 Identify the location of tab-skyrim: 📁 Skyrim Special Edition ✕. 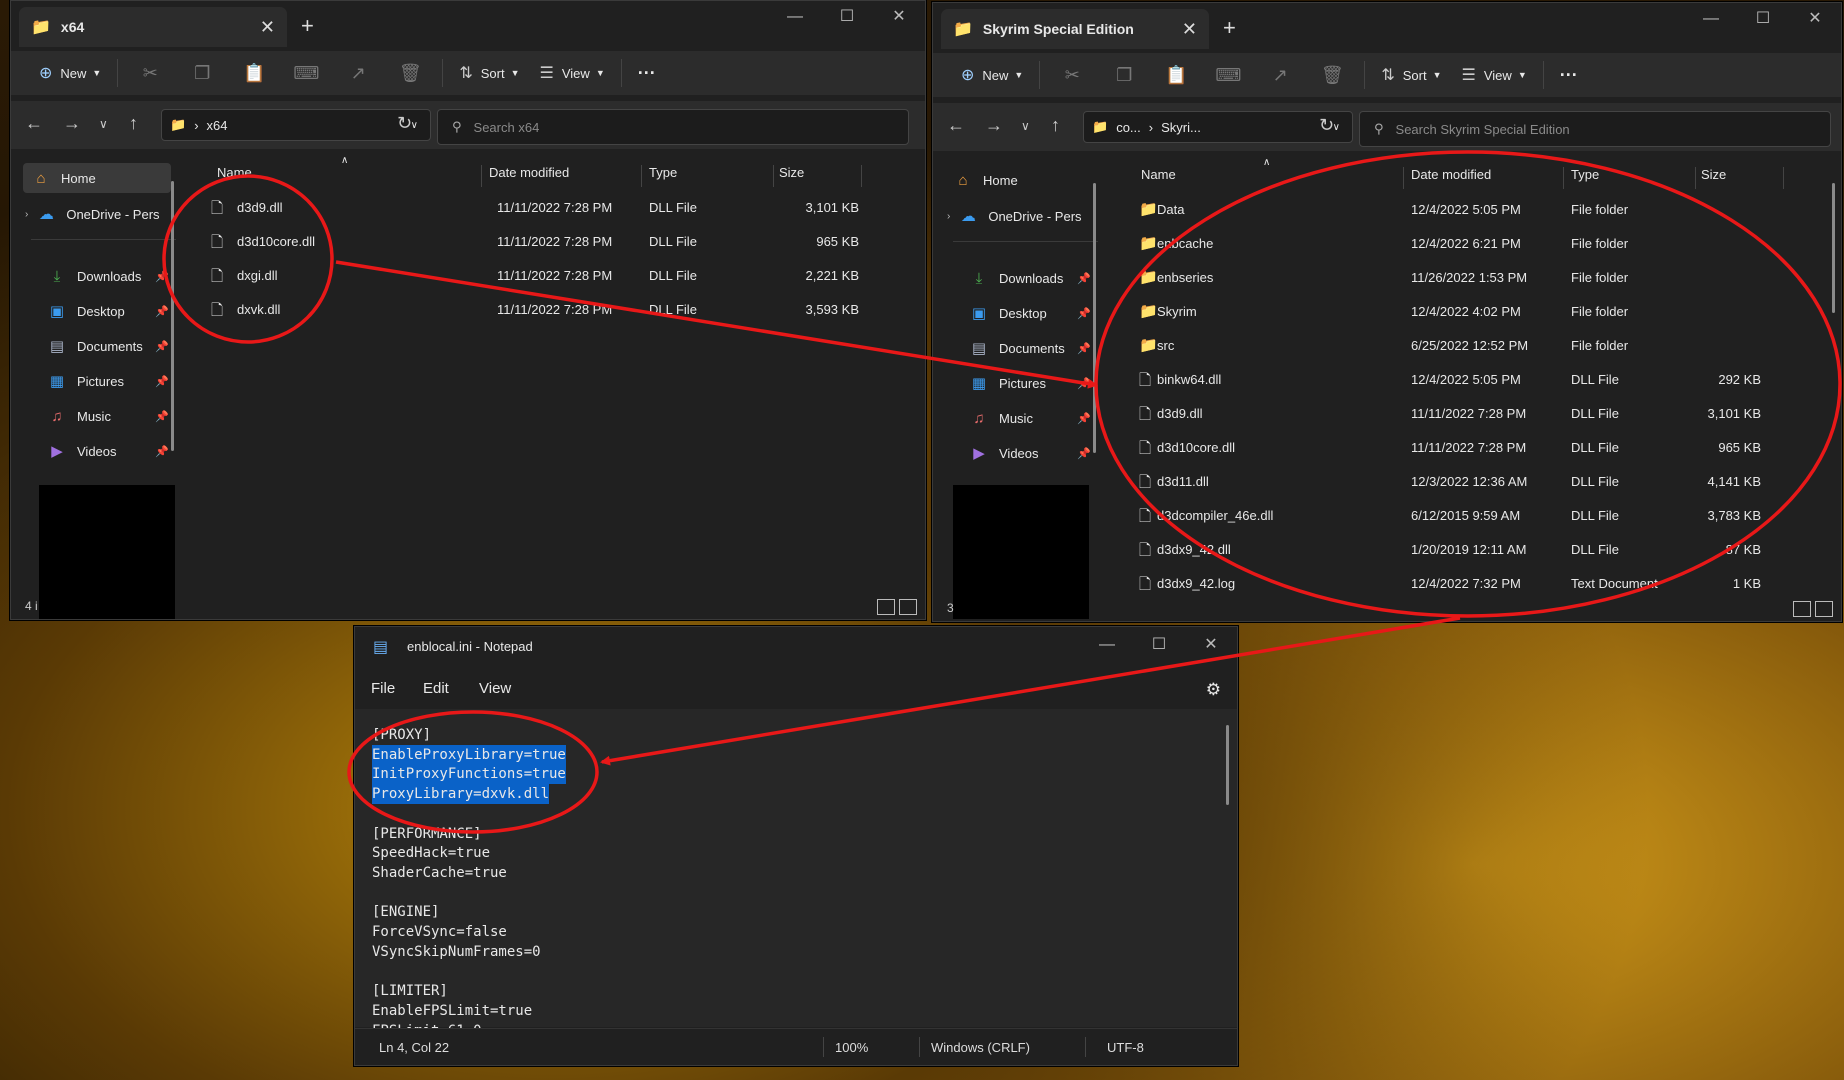
(1075, 29).